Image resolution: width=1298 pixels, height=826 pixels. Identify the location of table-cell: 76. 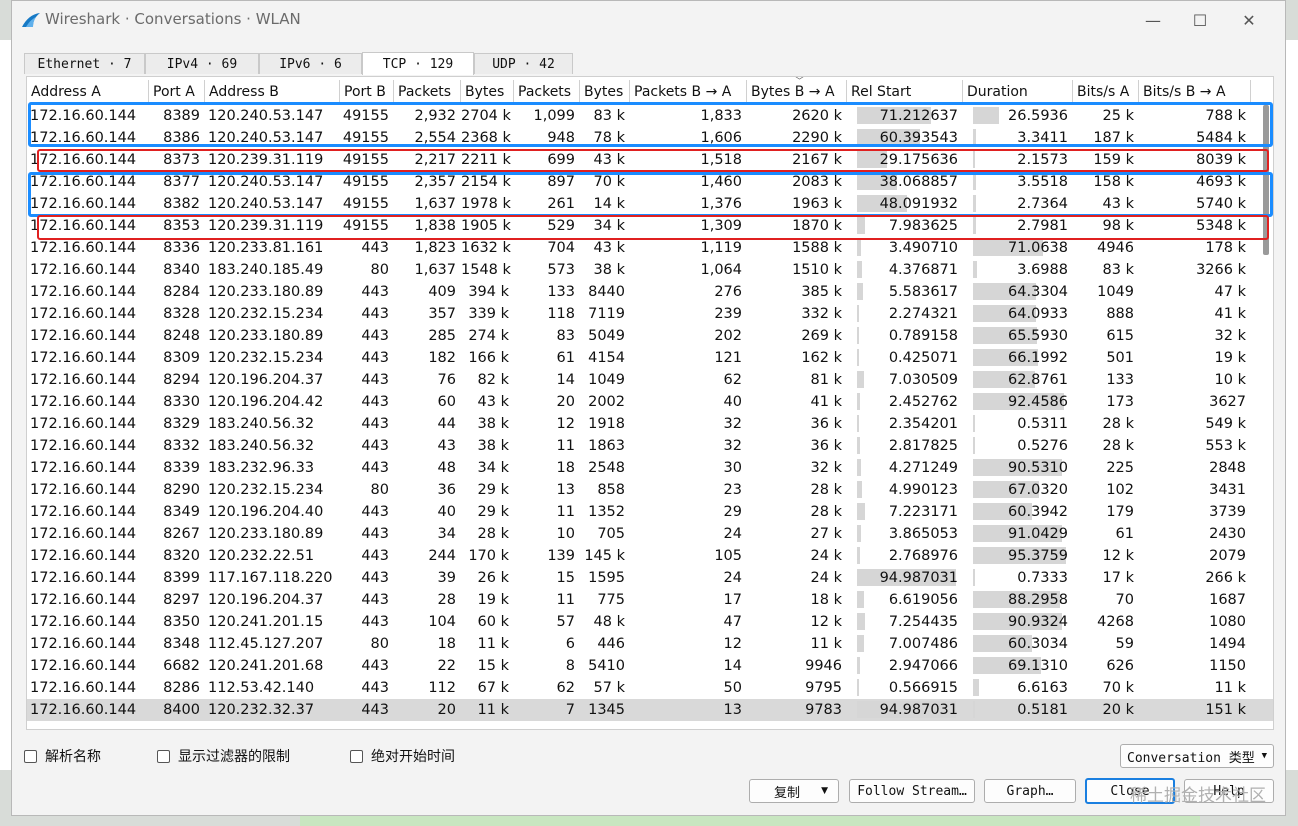
(446, 380).